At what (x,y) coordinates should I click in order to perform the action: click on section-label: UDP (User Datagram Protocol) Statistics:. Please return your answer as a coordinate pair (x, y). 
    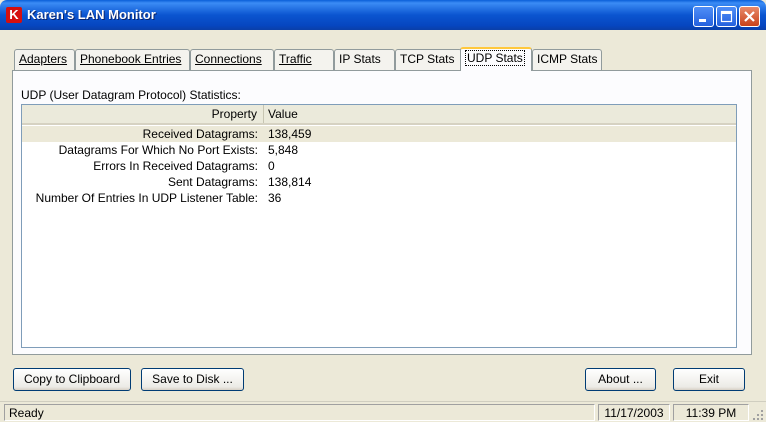
    Looking at the image, I should click on (131, 95).